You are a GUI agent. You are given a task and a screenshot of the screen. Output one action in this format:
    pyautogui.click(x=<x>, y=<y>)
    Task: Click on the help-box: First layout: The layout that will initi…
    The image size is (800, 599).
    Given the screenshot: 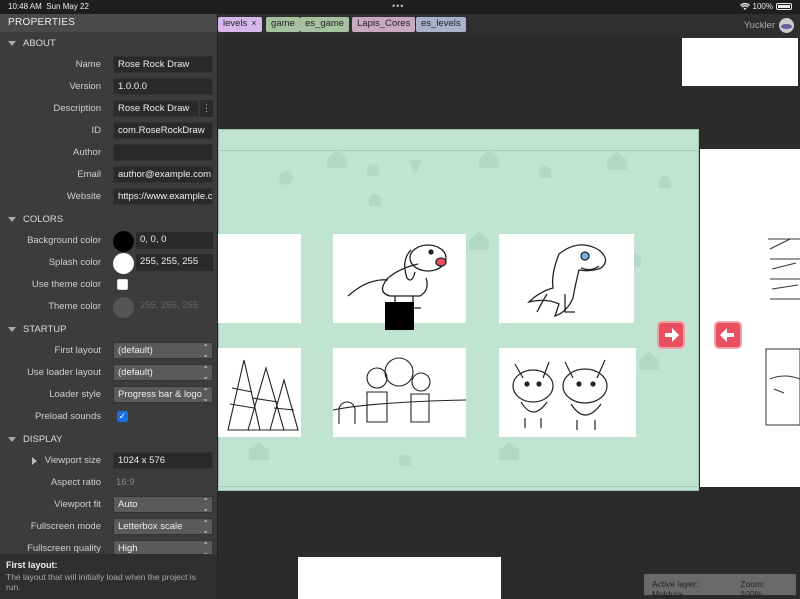 What is the action you would take?
    pyautogui.click(x=108, y=576)
    